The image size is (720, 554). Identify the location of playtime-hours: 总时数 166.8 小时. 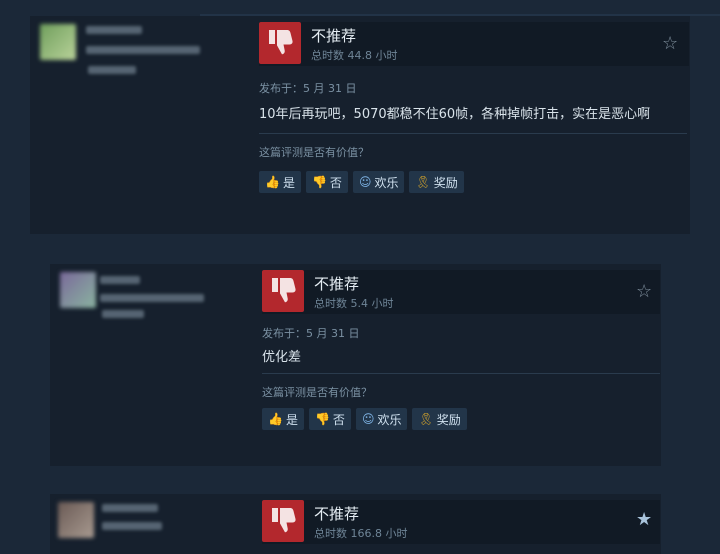
(361, 533).